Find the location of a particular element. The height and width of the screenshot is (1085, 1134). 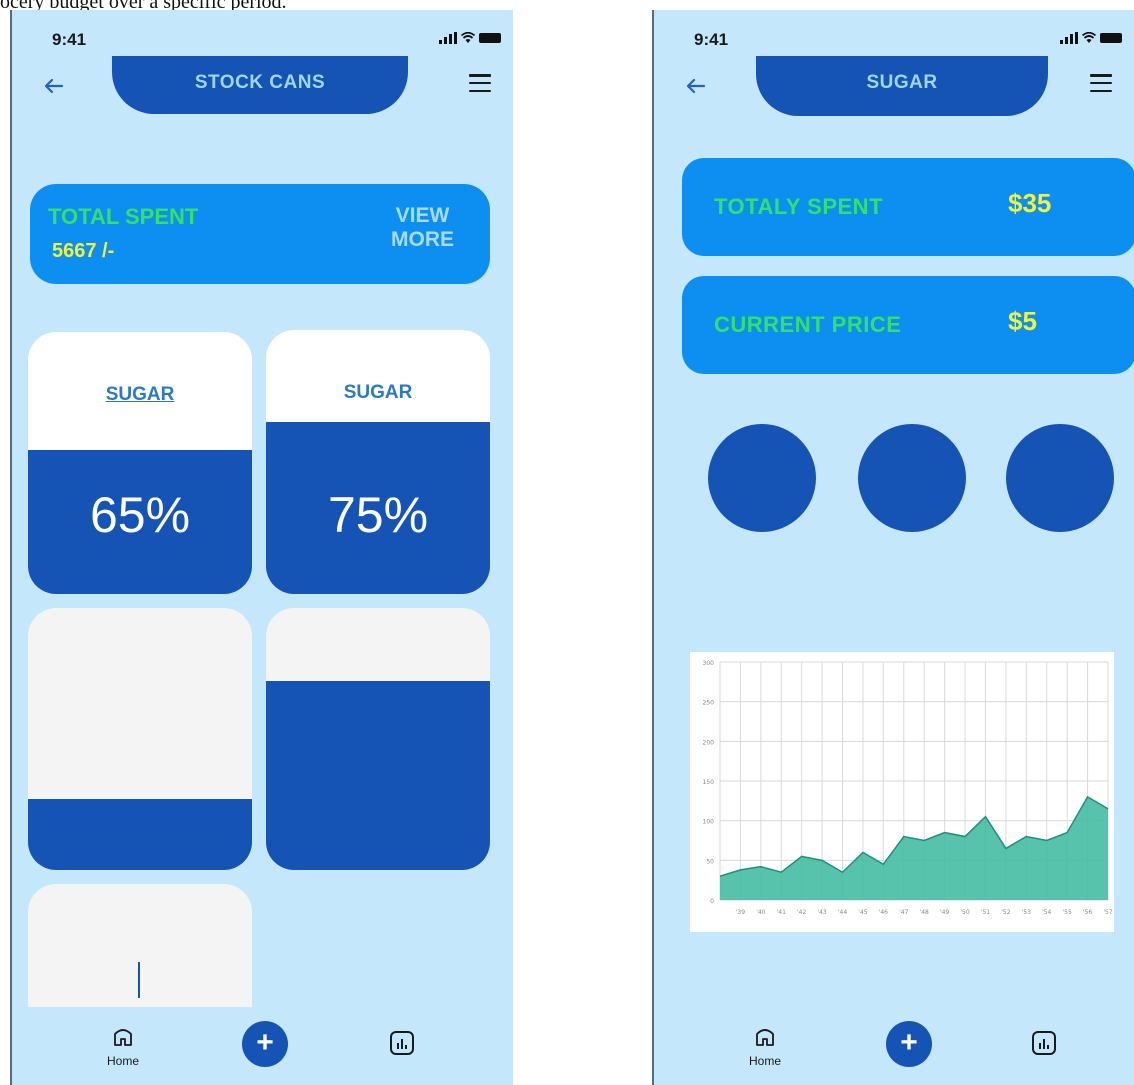

can-percent: 65% is located at coordinates (140, 515).